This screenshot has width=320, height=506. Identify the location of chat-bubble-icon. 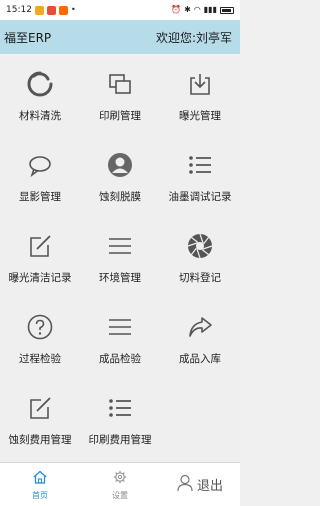
(40, 165).